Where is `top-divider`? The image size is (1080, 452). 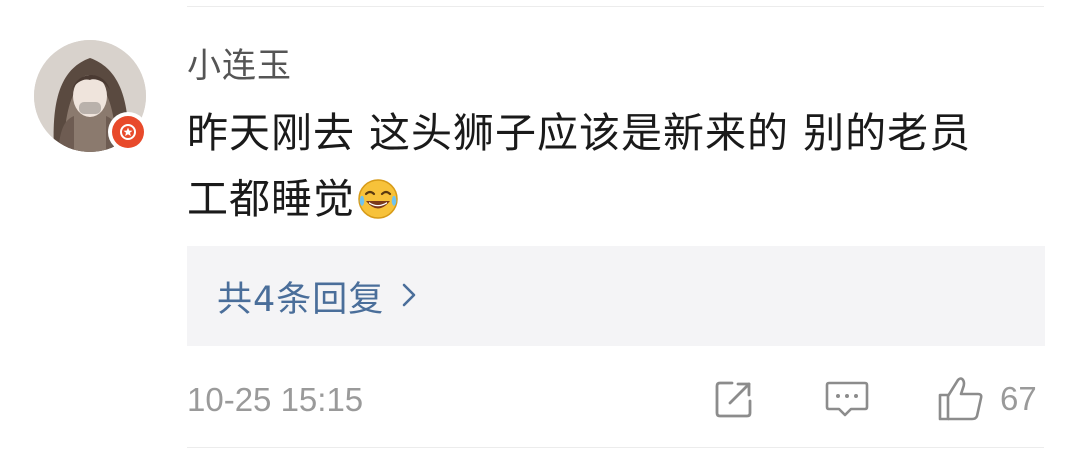 top-divider is located at coordinates (615, 6).